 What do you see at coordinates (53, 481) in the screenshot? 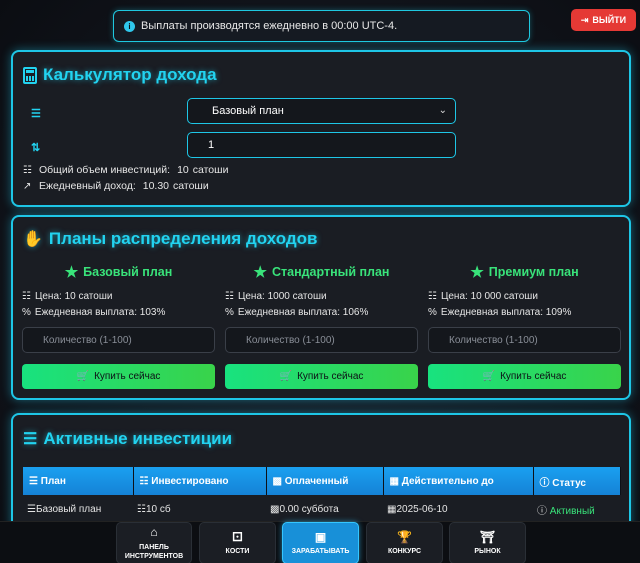
I see `col-plan-label: План` at bounding box center [53, 481].